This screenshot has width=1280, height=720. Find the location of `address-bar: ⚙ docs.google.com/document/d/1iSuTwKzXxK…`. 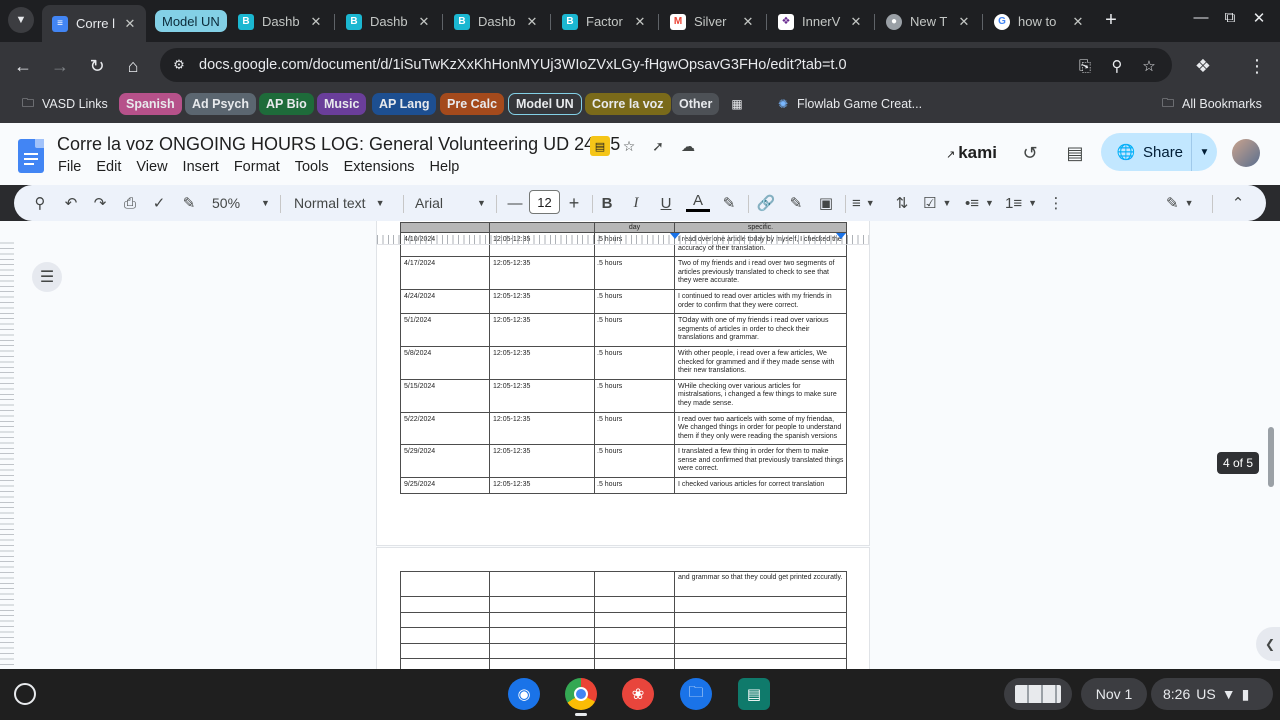

address-bar: ⚙ docs.google.com/document/d/1iSuTwKzXxK… is located at coordinates (666, 65).